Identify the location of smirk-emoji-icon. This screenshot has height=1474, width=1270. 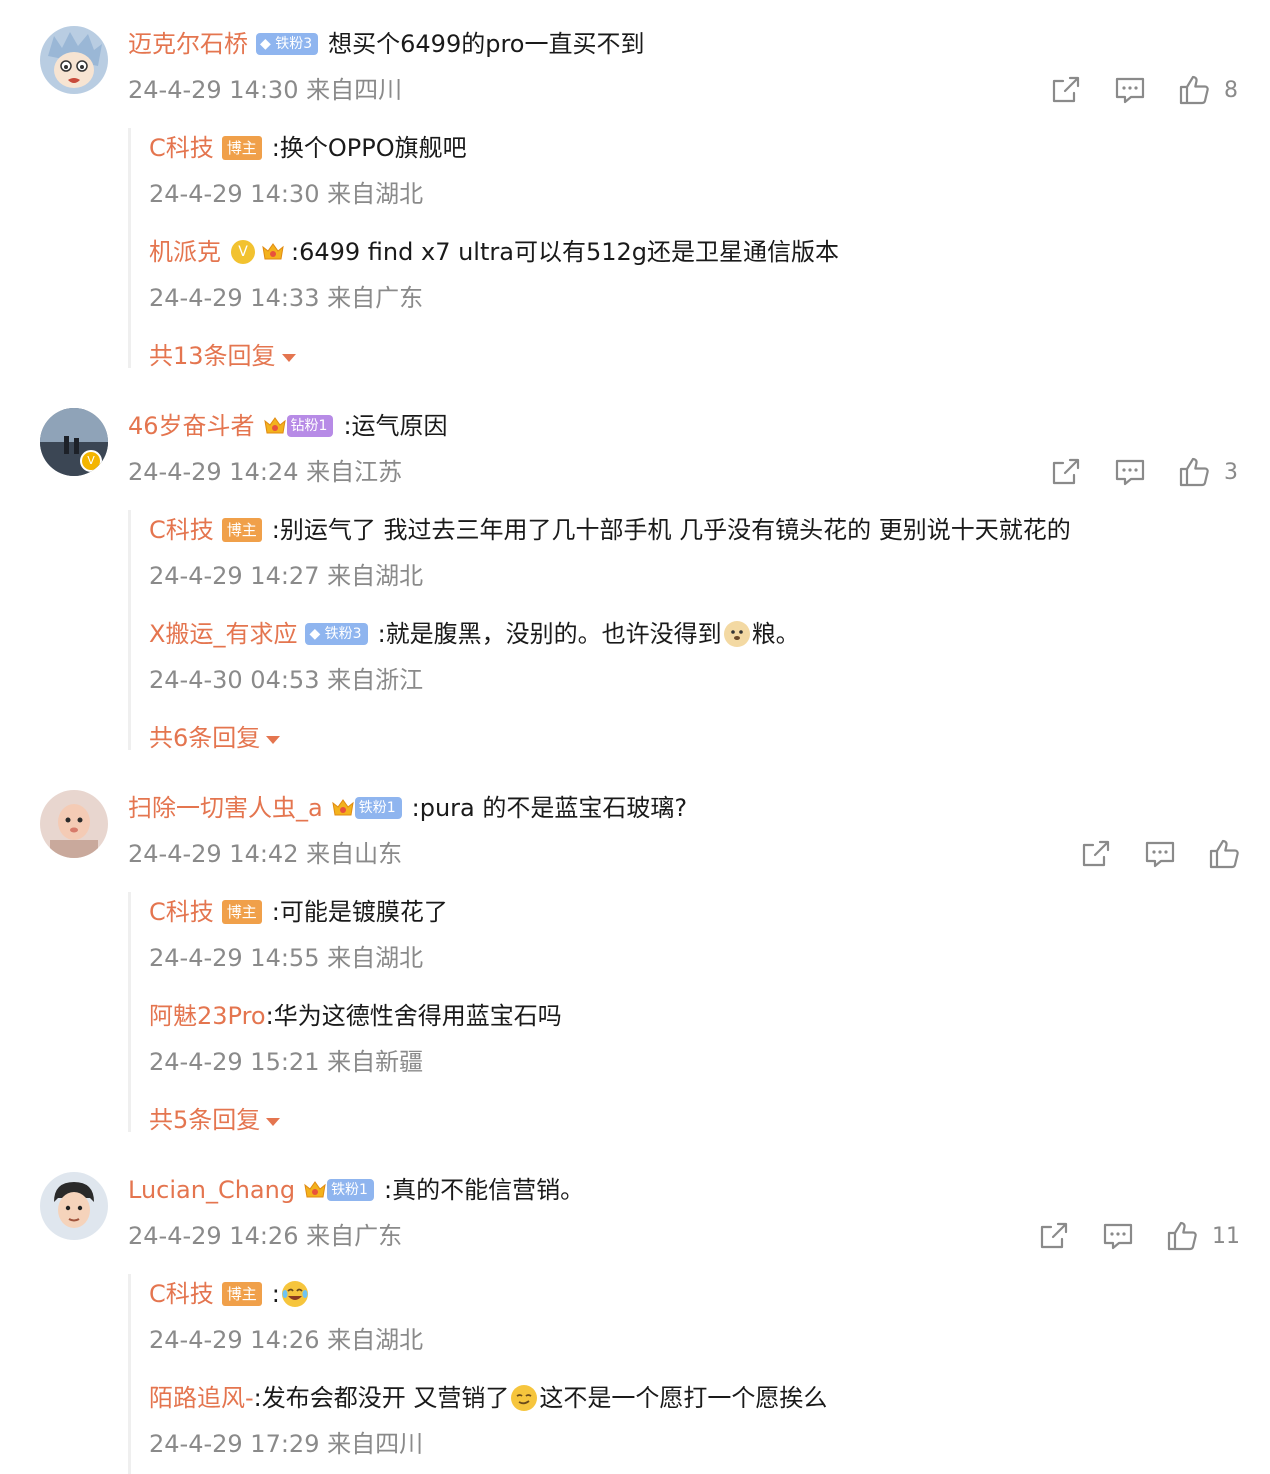
(524, 1398).